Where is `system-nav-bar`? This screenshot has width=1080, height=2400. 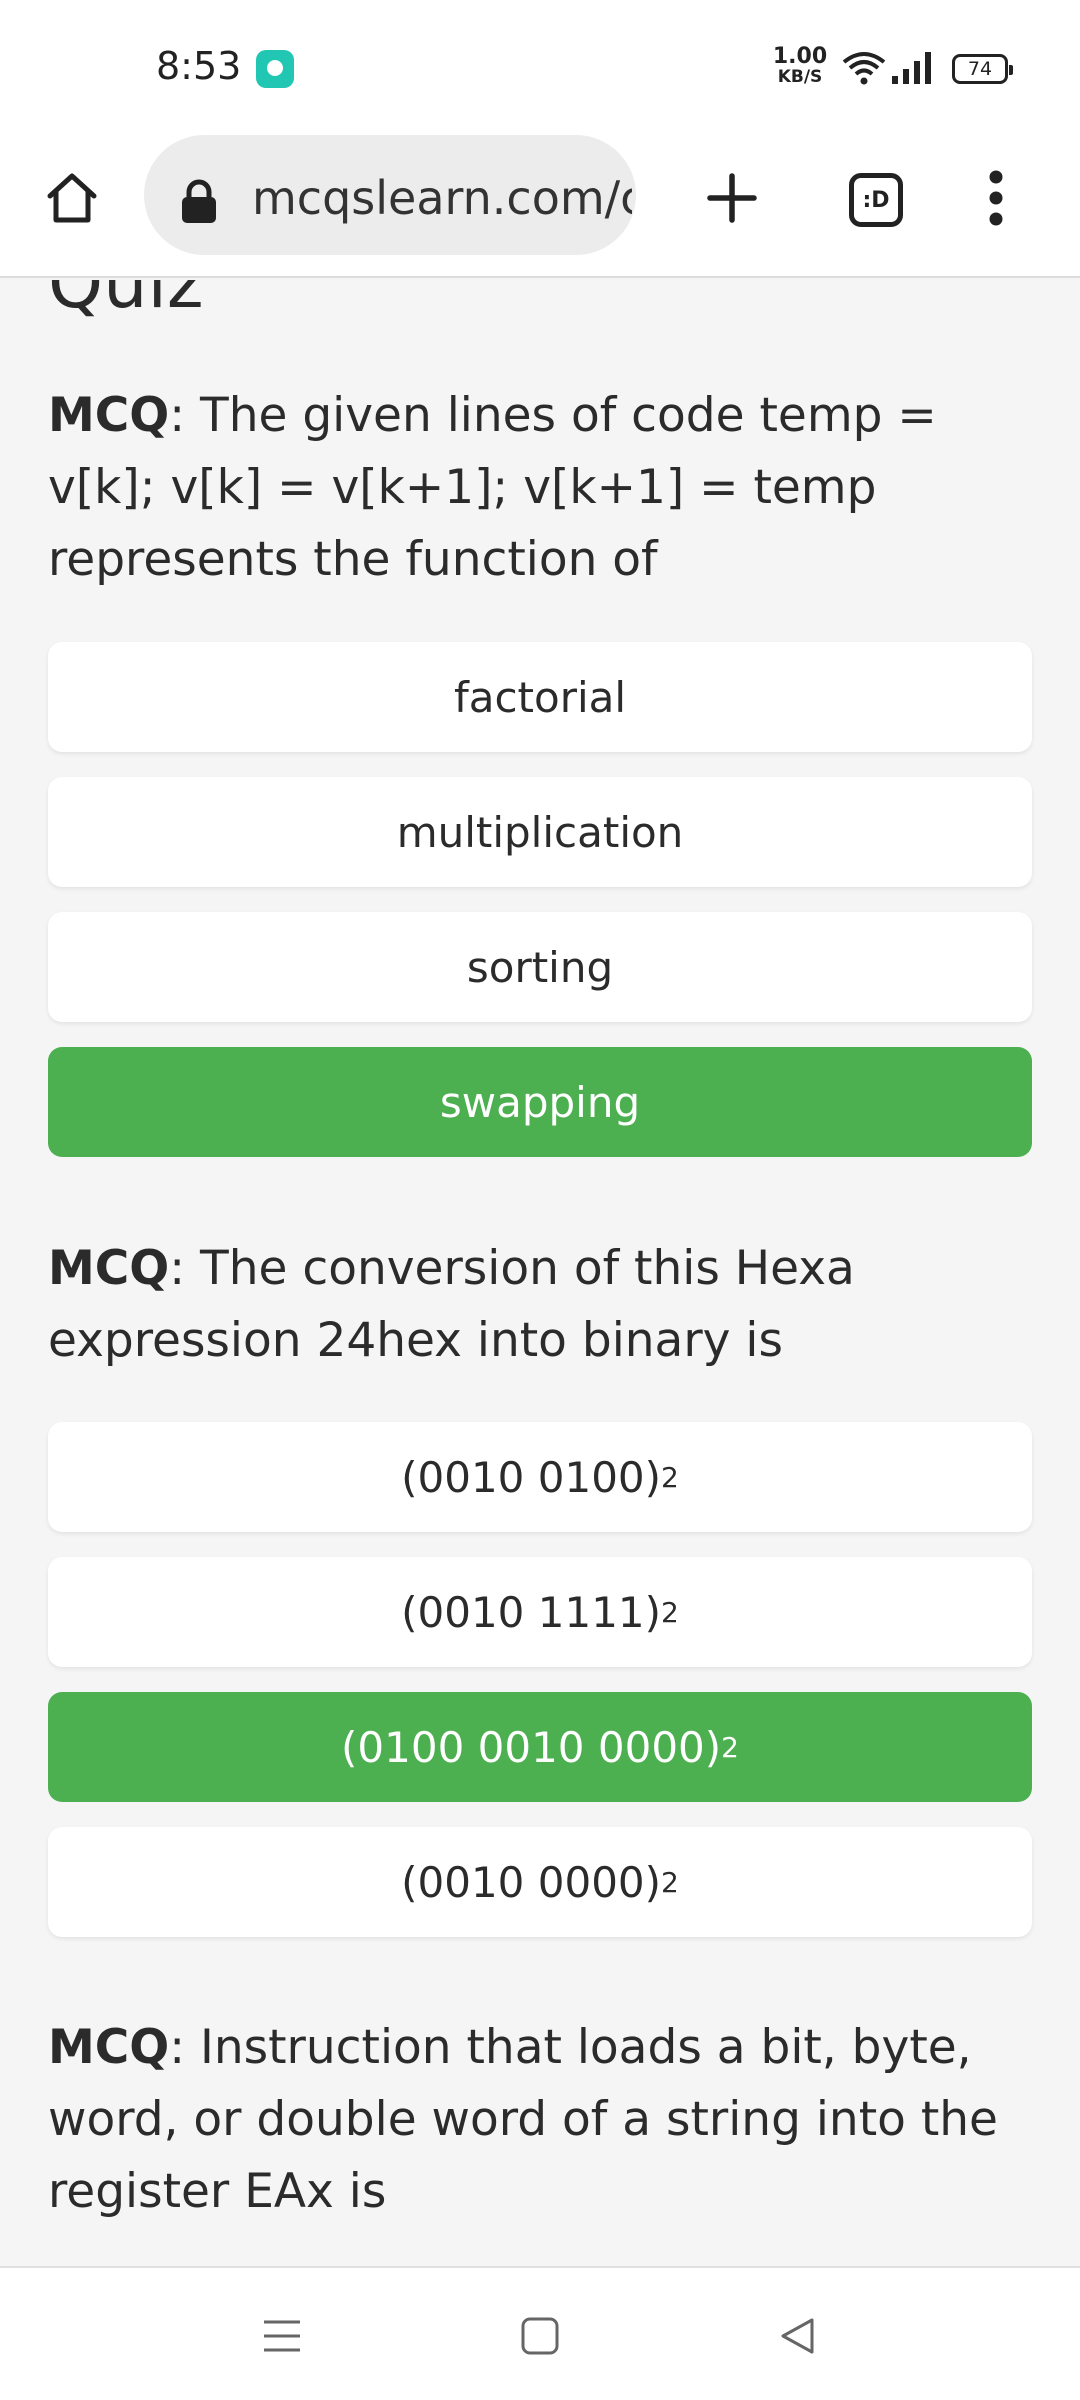
system-nav-bar is located at coordinates (540, 2333).